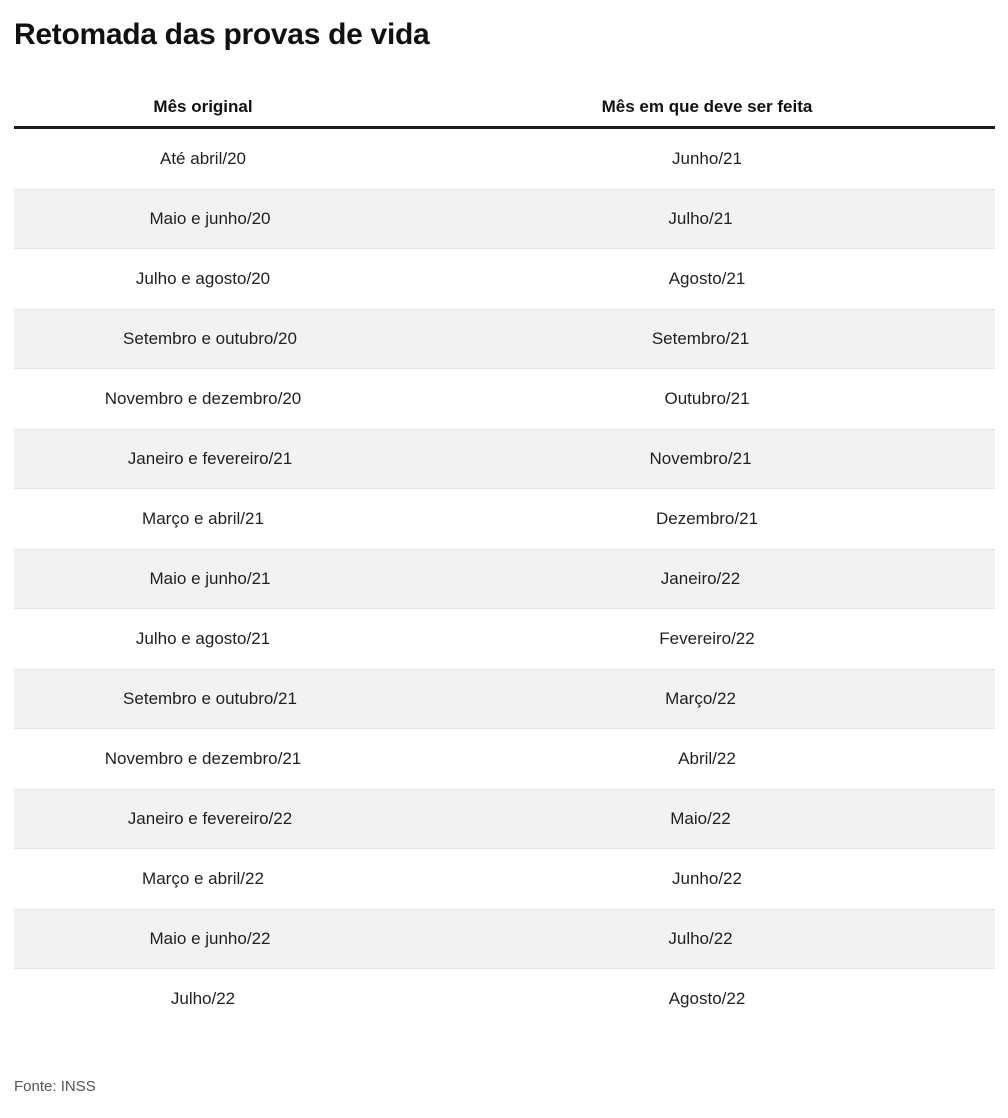  What do you see at coordinates (210, 698) in the screenshot?
I see `cell-original-month: Setembro e outubro/21` at bounding box center [210, 698].